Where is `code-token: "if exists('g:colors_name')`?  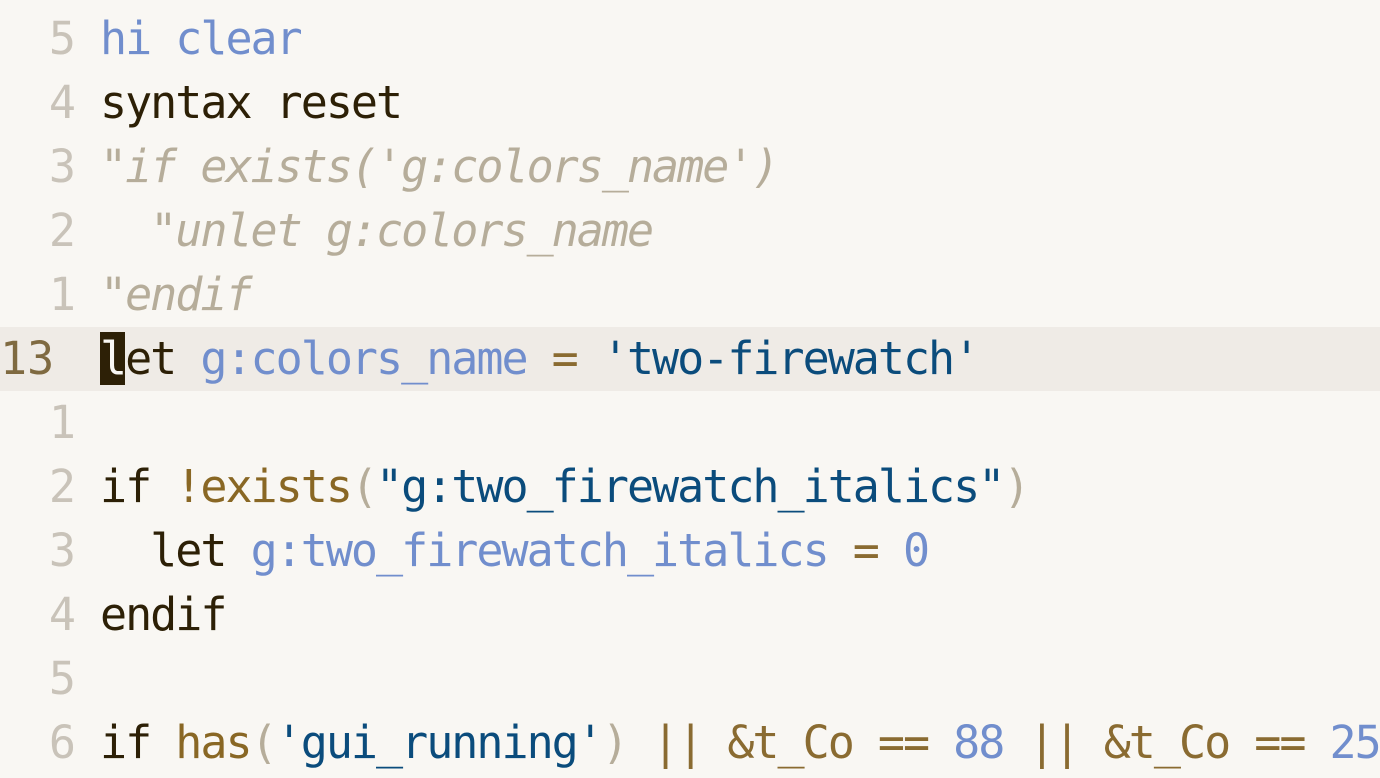 code-token: "if exists('g:colors_name') is located at coordinates (439, 166).